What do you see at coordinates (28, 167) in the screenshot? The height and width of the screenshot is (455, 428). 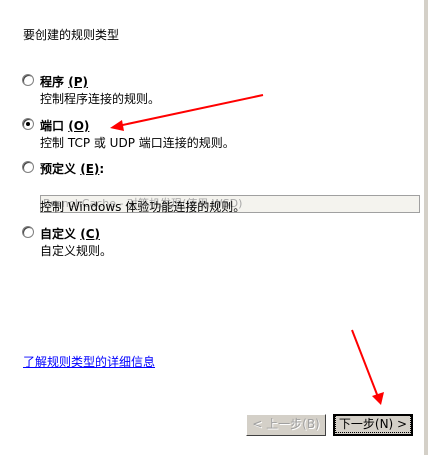 I see `radio-predefined` at bounding box center [28, 167].